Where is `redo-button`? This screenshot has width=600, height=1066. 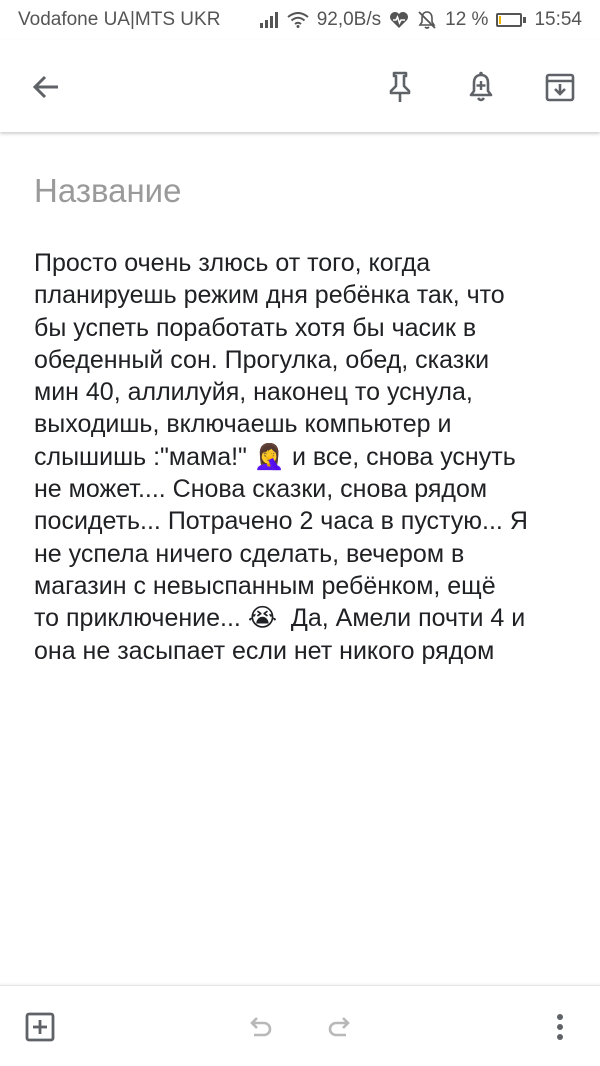
redo-button is located at coordinates (340, 1027).